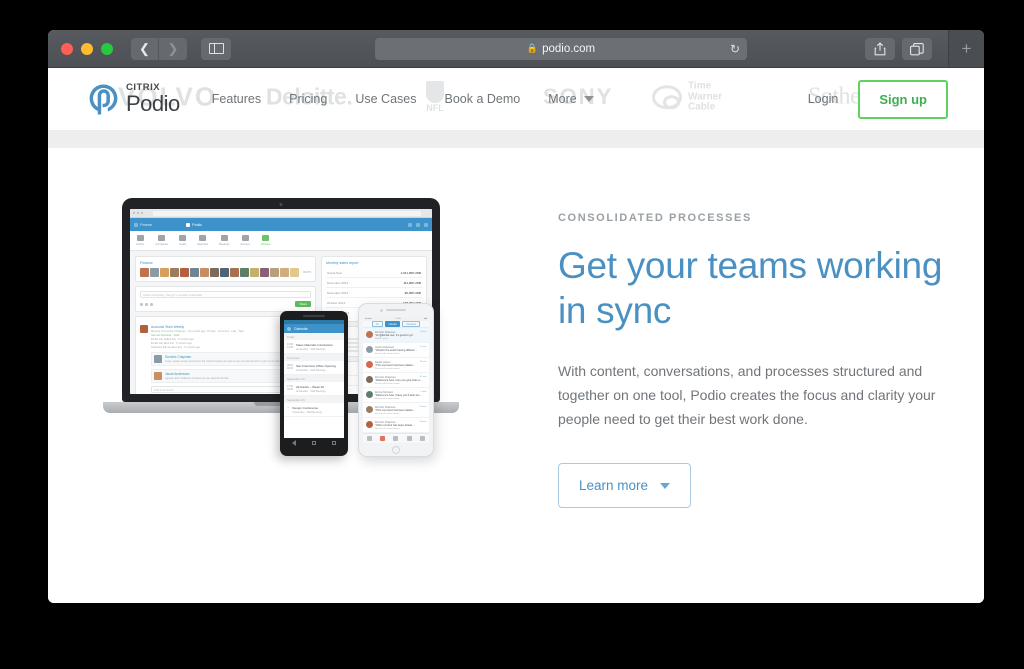 This screenshot has height=669, width=1024. Describe the element at coordinates (245, 240) in the screenshot. I see `mockup-tab-surveys: Surveys` at that location.